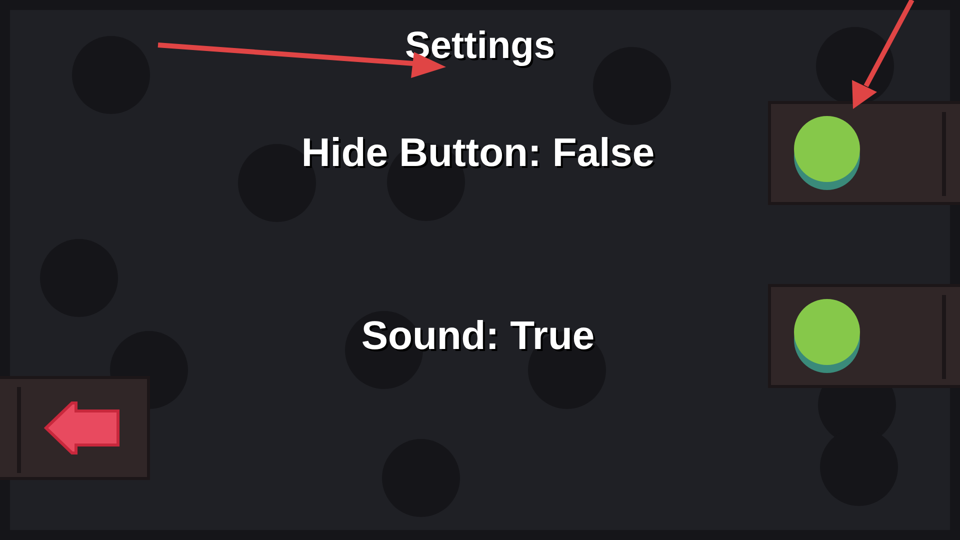 The image size is (960, 540). Describe the element at coordinates (478, 153) in the screenshot. I see `setting-label: Hide Button: False` at that location.